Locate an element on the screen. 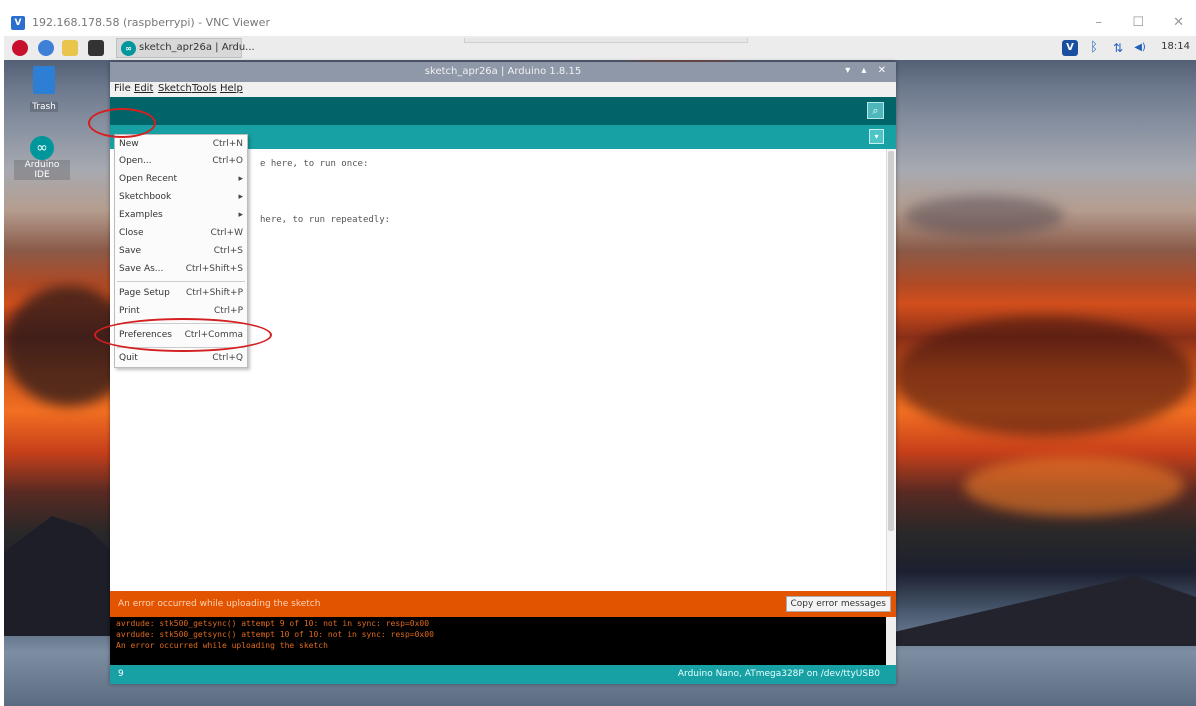  desktop-icon-arduino: ∞ Arduino IDE is located at coordinates (42, 158).